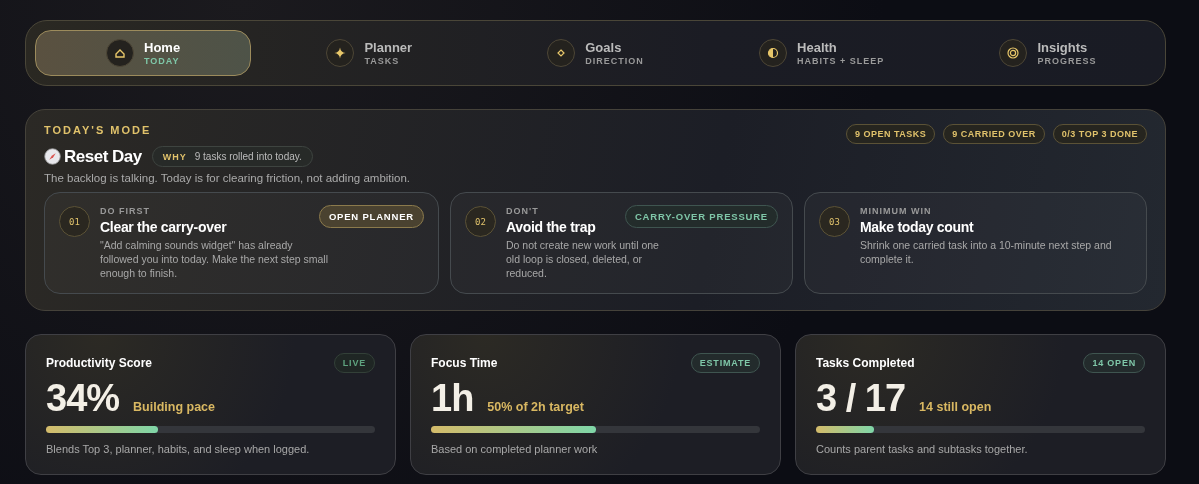  What do you see at coordinates (164, 227) in the screenshot?
I see `step-title: Clear the carry-over` at bounding box center [164, 227].